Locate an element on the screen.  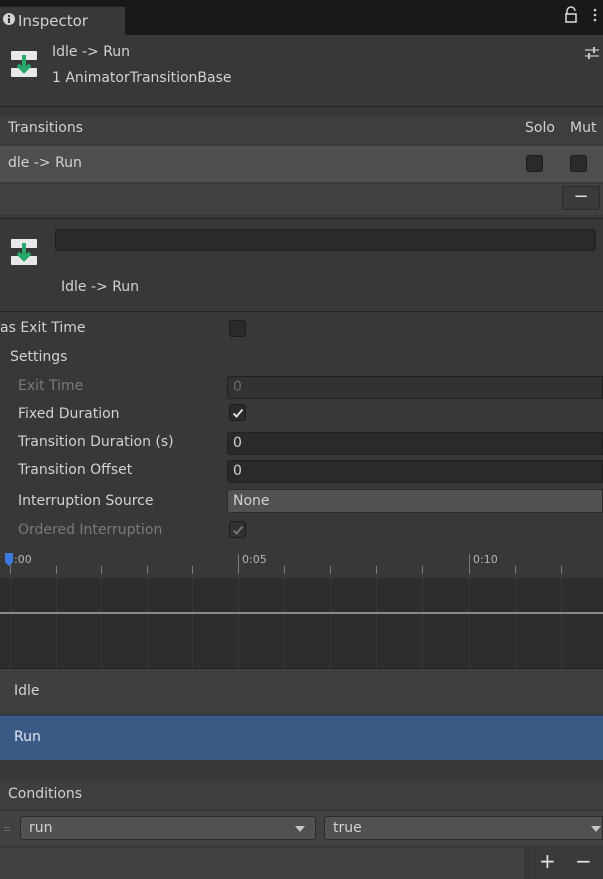
fixed-duration-checkbox is located at coordinates (237, 412).